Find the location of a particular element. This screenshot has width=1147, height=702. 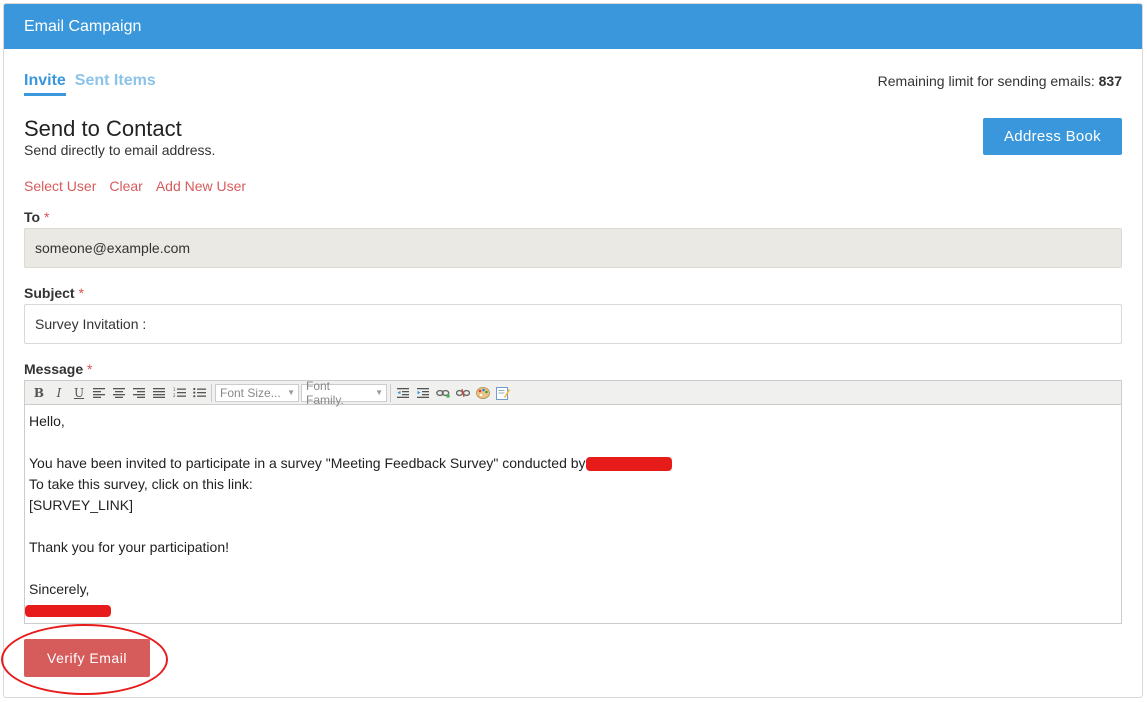

tab-bar: Invite Sent Items is located at coordinates (90, 84).